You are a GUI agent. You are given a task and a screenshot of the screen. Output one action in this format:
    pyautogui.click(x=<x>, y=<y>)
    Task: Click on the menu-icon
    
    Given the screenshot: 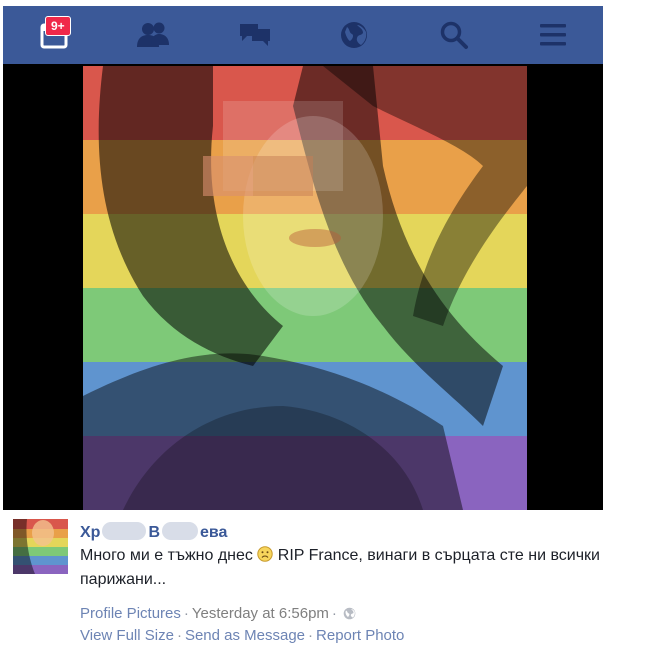 What is the action you would take?
    pyautogui.click(x=553, y=35)
    